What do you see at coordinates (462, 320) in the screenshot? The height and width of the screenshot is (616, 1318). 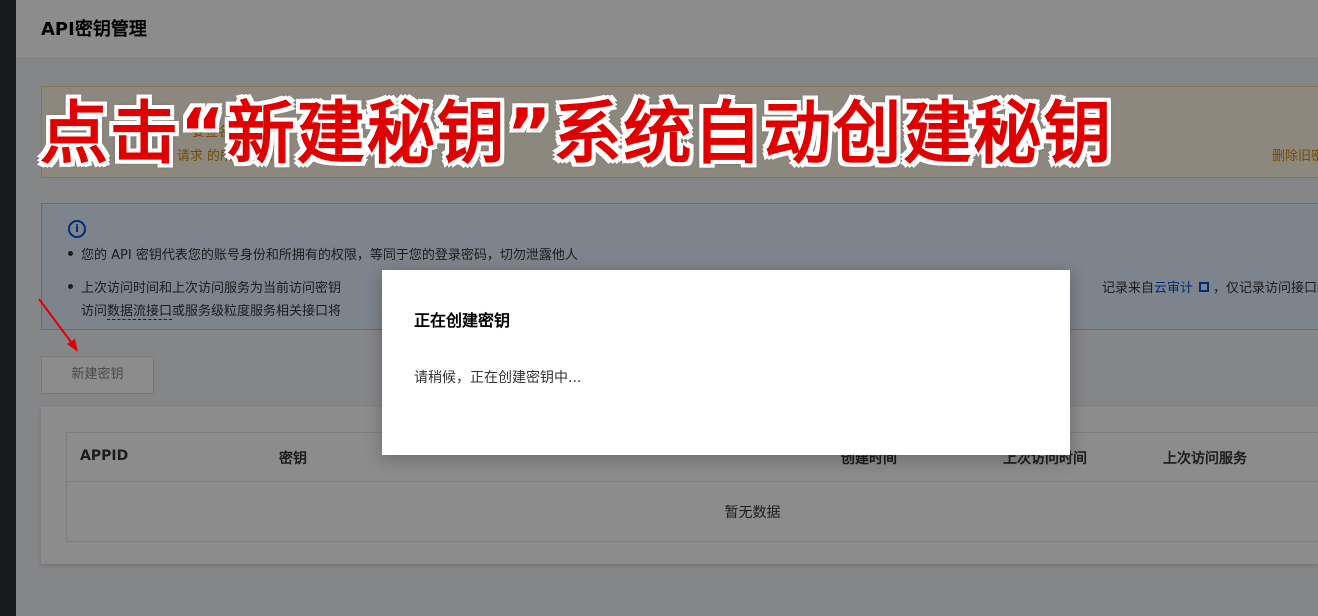 I see `dialog-title: 正在创建密钥` at bounding box center [462, 320].